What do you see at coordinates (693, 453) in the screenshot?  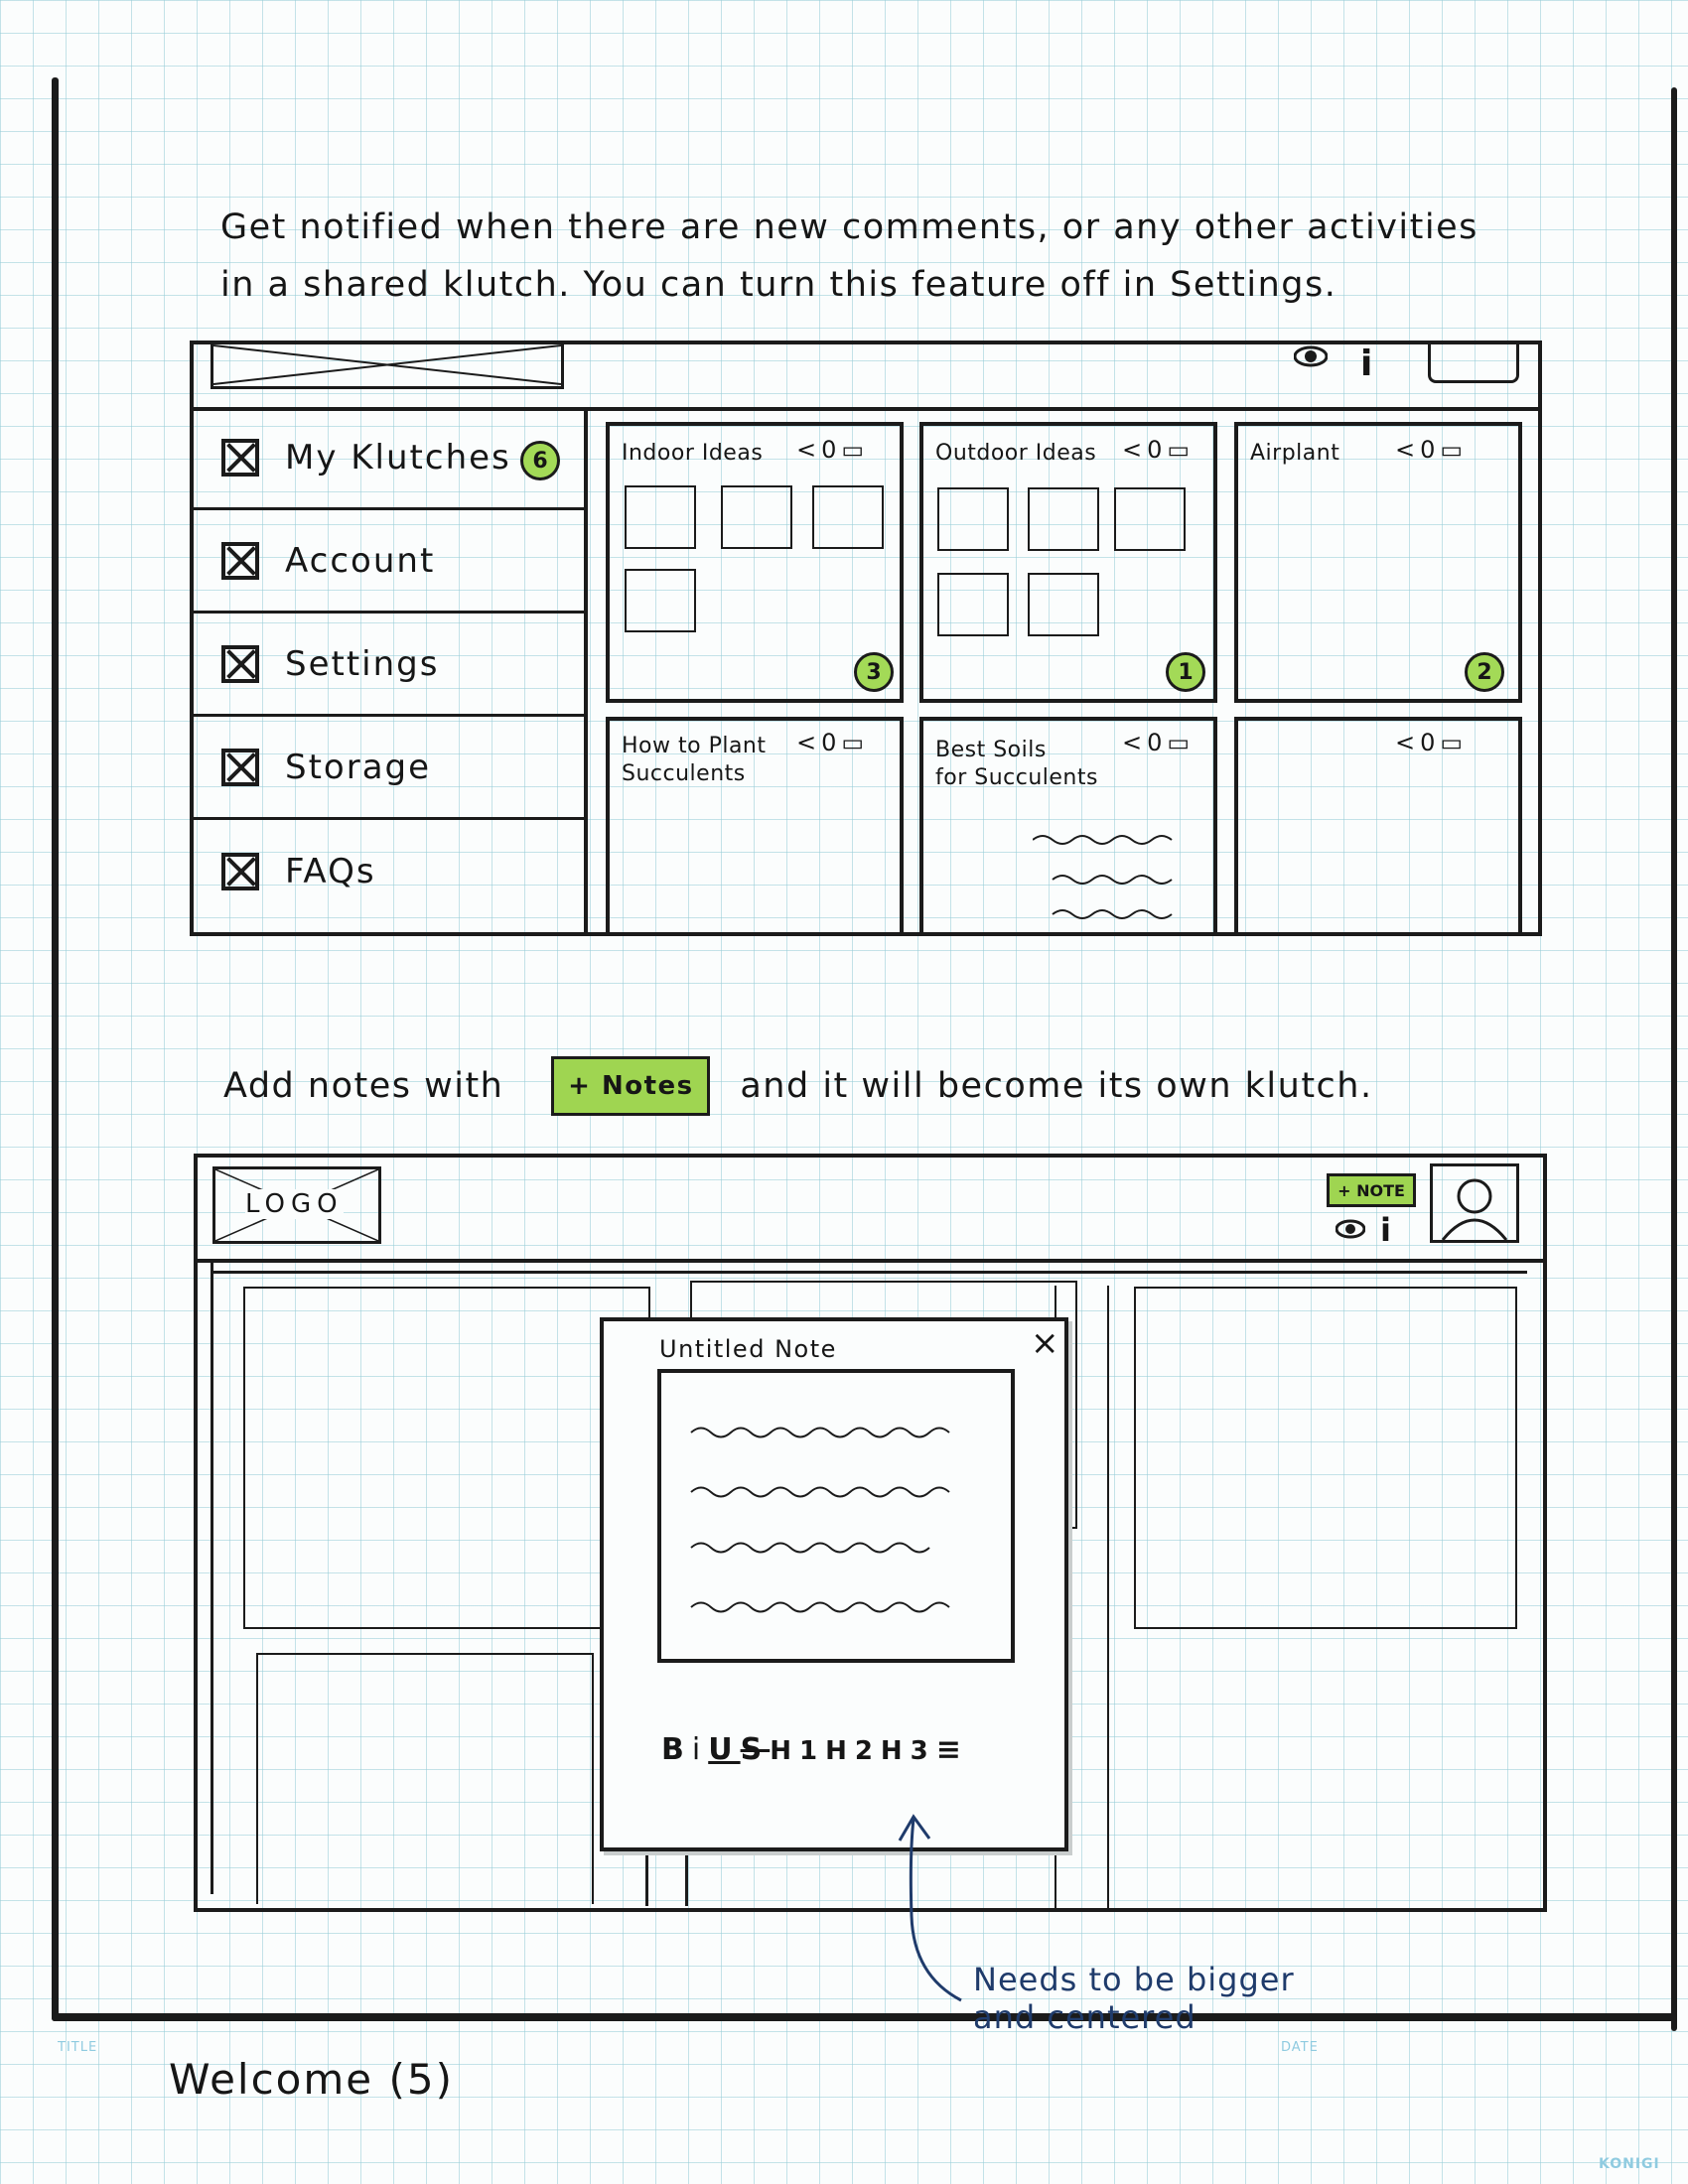 I see `card-title: Indoor Ideas` at bounding box center [693, 453].